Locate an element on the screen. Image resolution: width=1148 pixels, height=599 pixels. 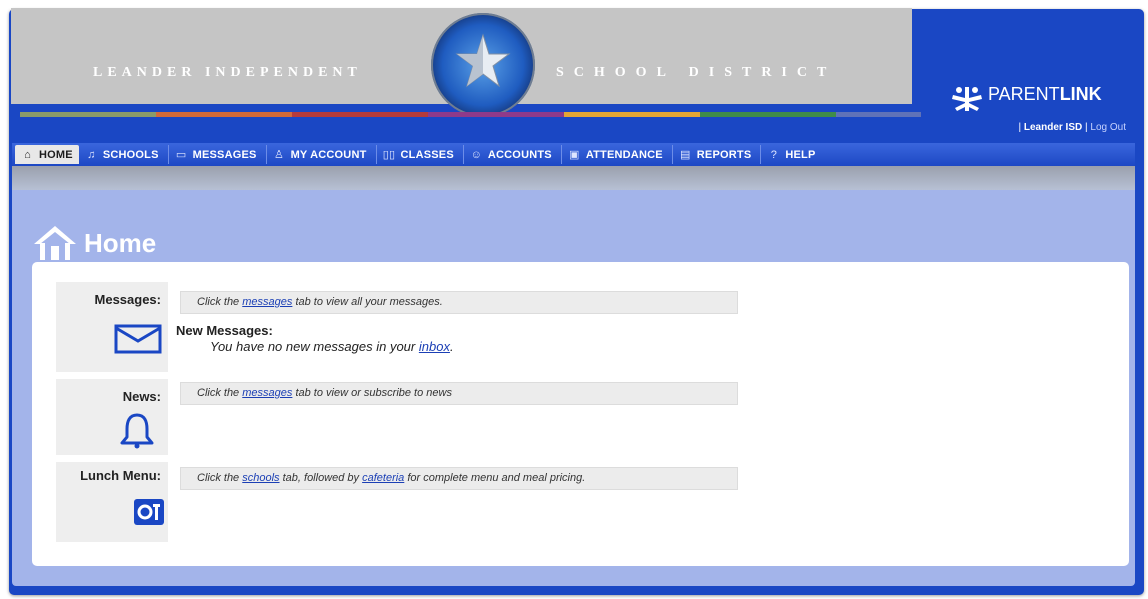
cafeteria-link: cafeteria is located at coordinates (383, 478).